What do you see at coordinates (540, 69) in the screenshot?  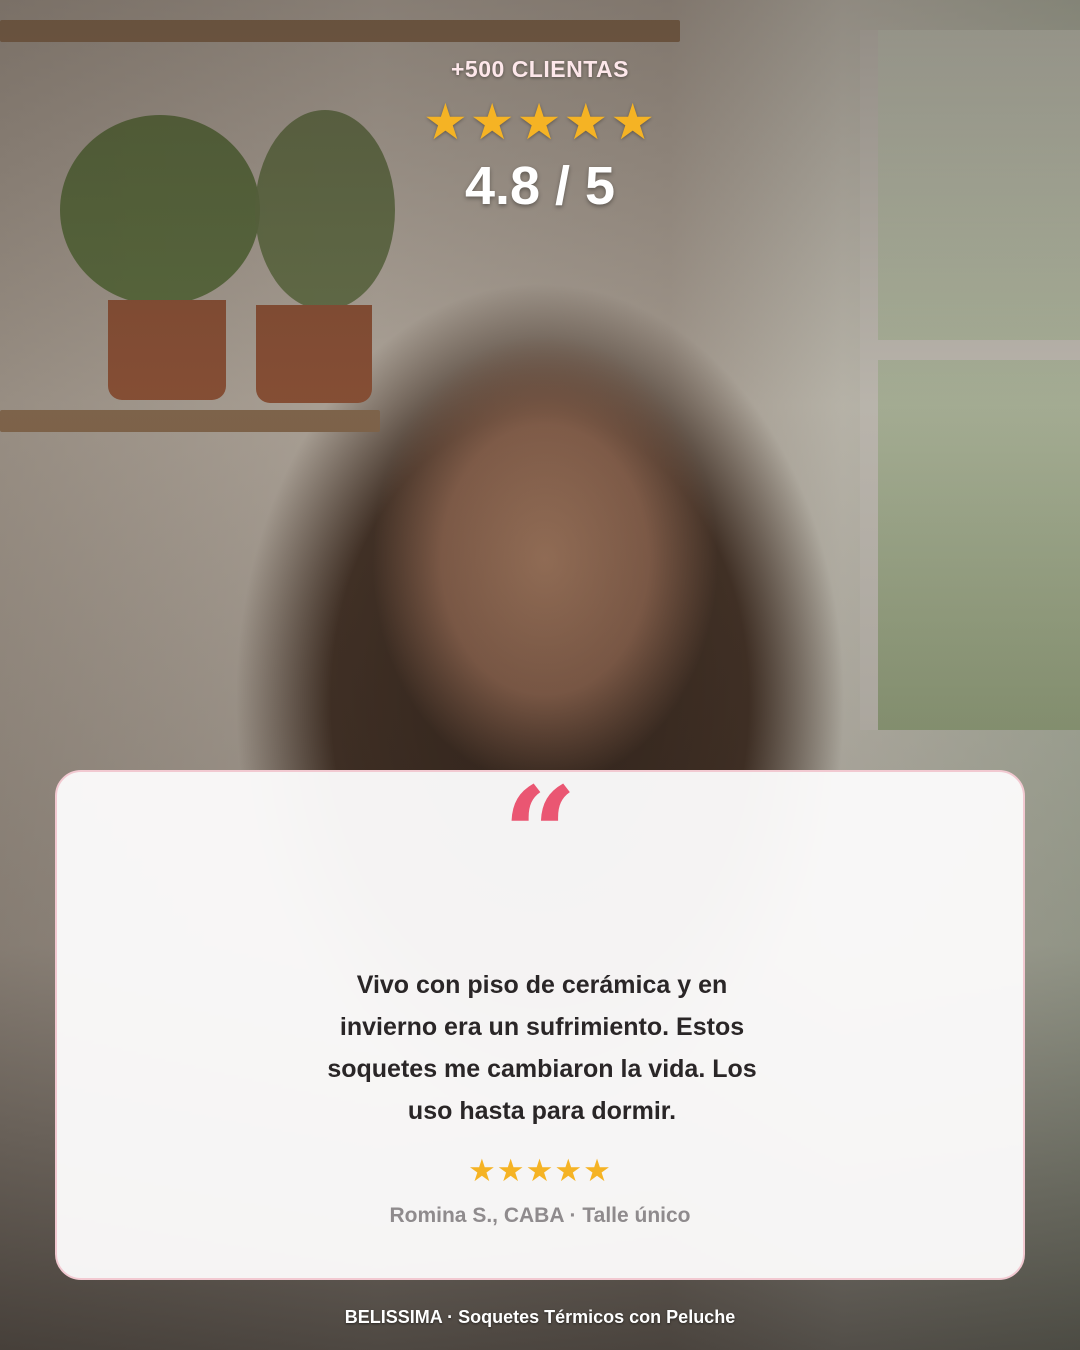 I see `customers-count: +500 CLIENTAS` at bounding box center [540, 69].